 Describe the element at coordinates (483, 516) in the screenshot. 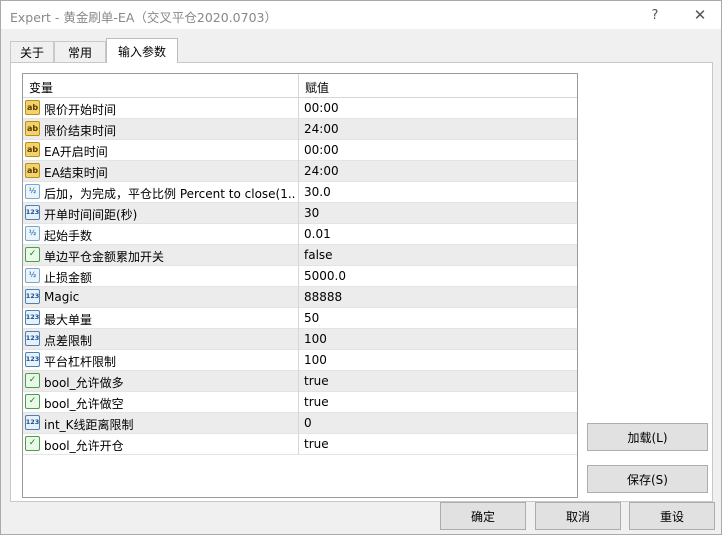

I see `ok-button: 确定` at that location.